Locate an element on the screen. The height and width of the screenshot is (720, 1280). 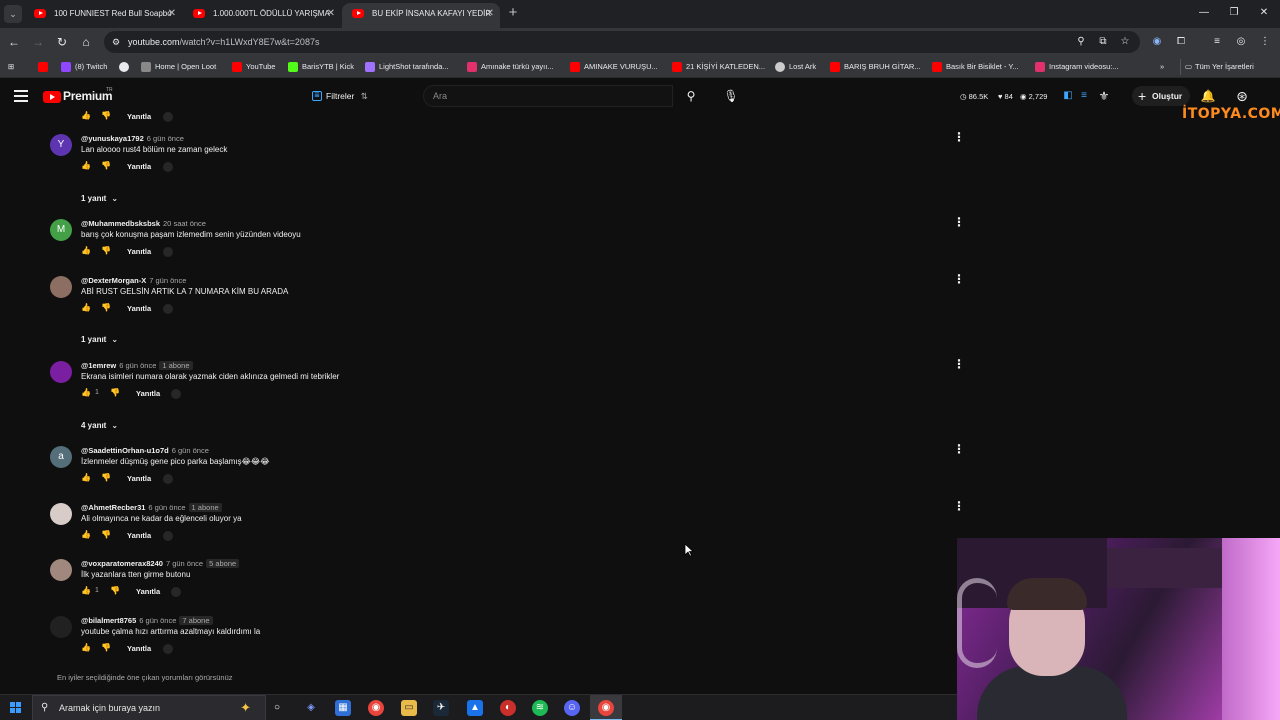
voice-search-button: 🎙 is located at coordinates (731, 96).